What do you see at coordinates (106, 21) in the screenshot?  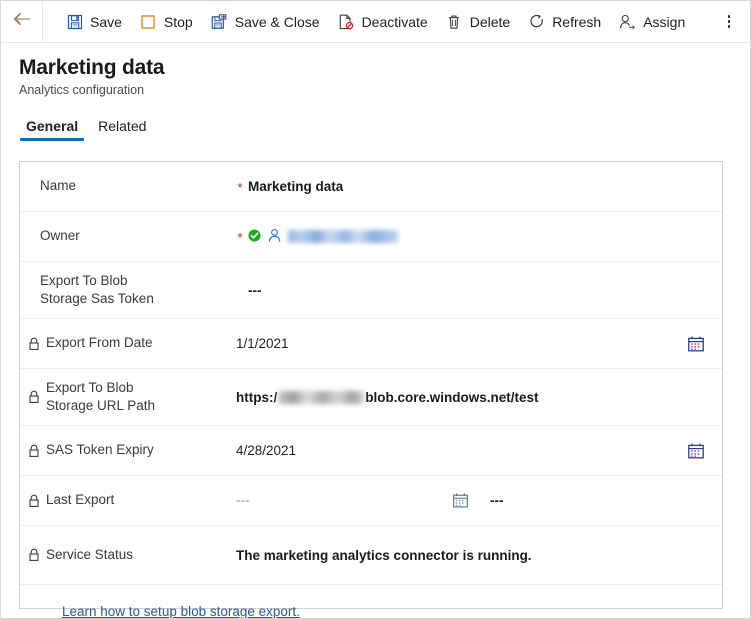 I see `save-button-label: Save` at bounding box center [106, 21].